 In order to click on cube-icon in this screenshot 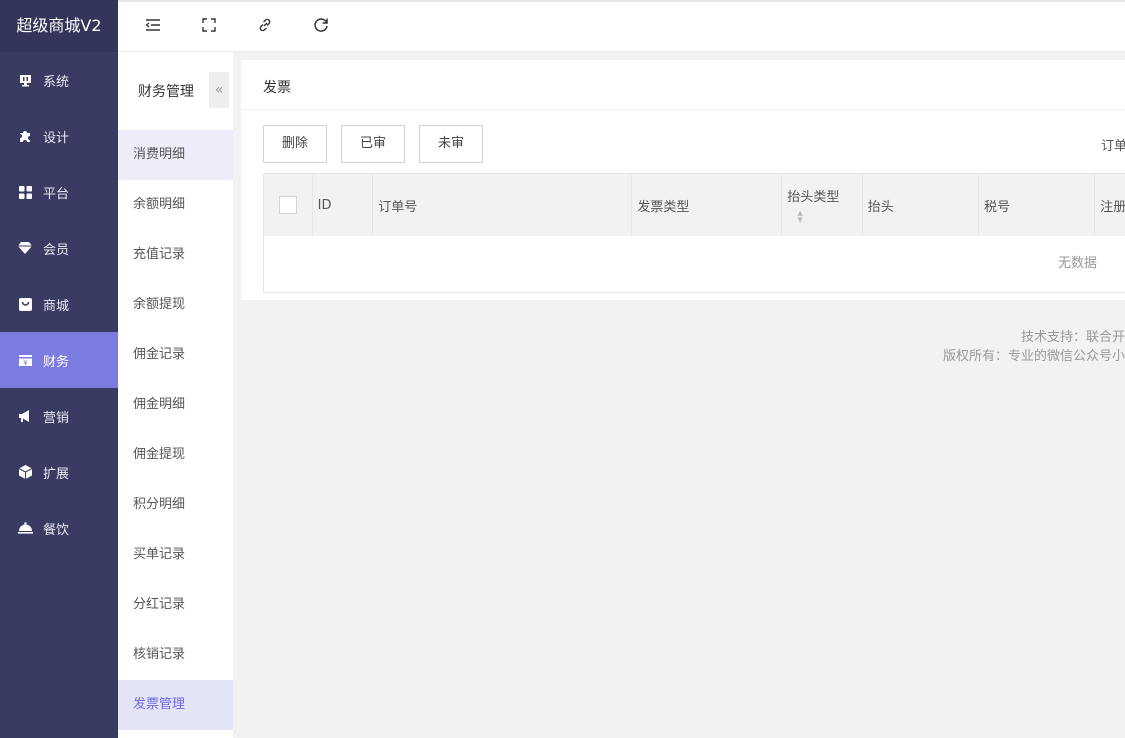, I will do `click(25, 472)`.